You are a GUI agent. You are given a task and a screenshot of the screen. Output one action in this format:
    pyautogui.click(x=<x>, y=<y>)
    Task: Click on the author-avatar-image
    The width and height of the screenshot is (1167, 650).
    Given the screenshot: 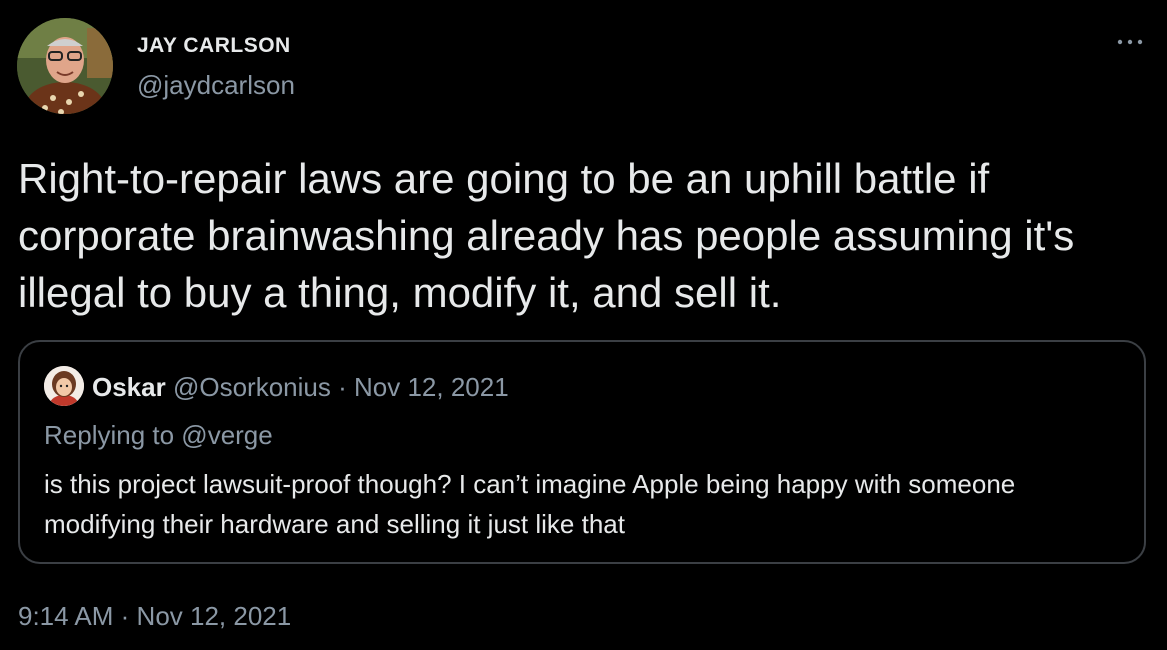 What is the action you would take?
    pyautogui.click(x=65, y=66)
    